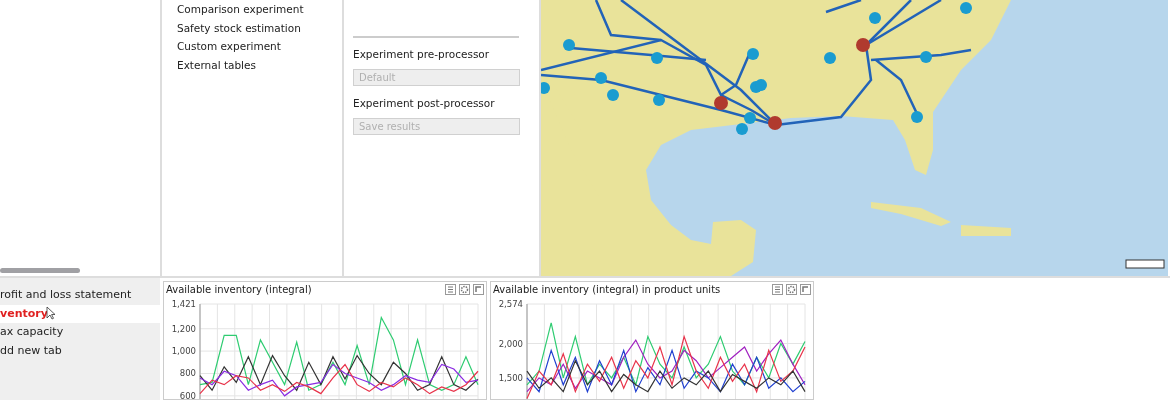 This screenshot has width=1170, height=400. I want to click on y-tick-label: 1,200, so click(183, 328).